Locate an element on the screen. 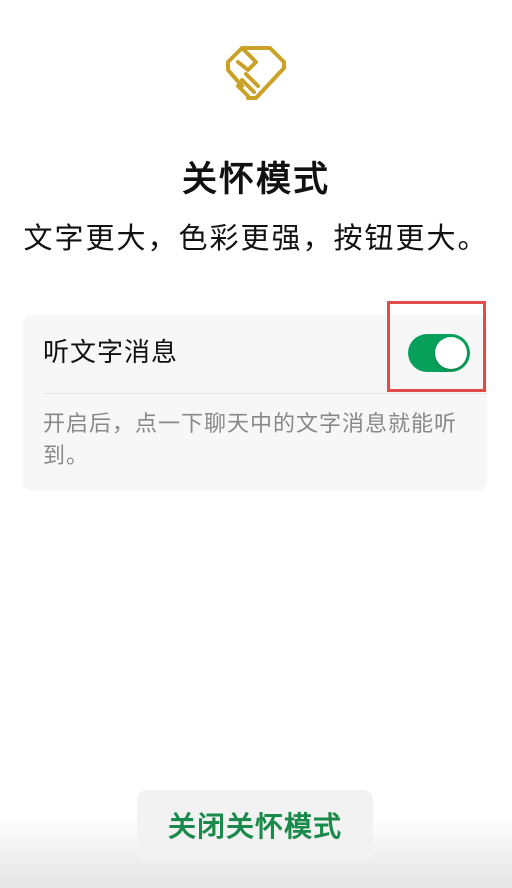 The image size is (512, 888). care-hands-icon is located at coordinates (256, 73).